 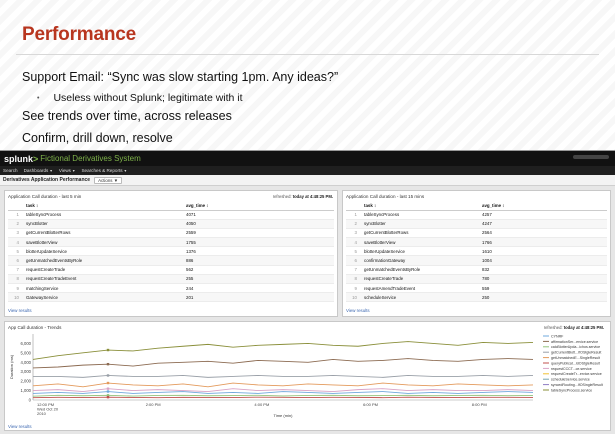 I want to click on legend-entry: getUnmatchedE...SingleResult, so click(x=575, y=358).